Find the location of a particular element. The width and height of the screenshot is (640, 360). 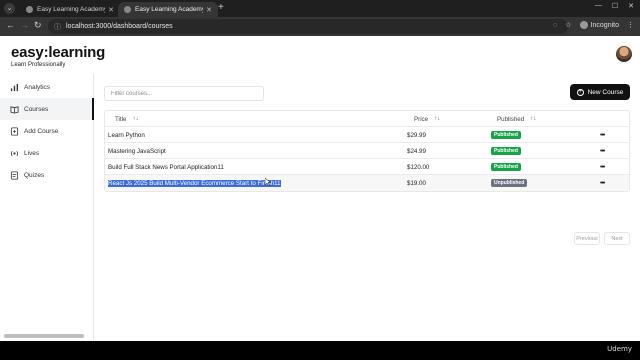

status-cell: Unpublished is located at coordinates (509, 183).